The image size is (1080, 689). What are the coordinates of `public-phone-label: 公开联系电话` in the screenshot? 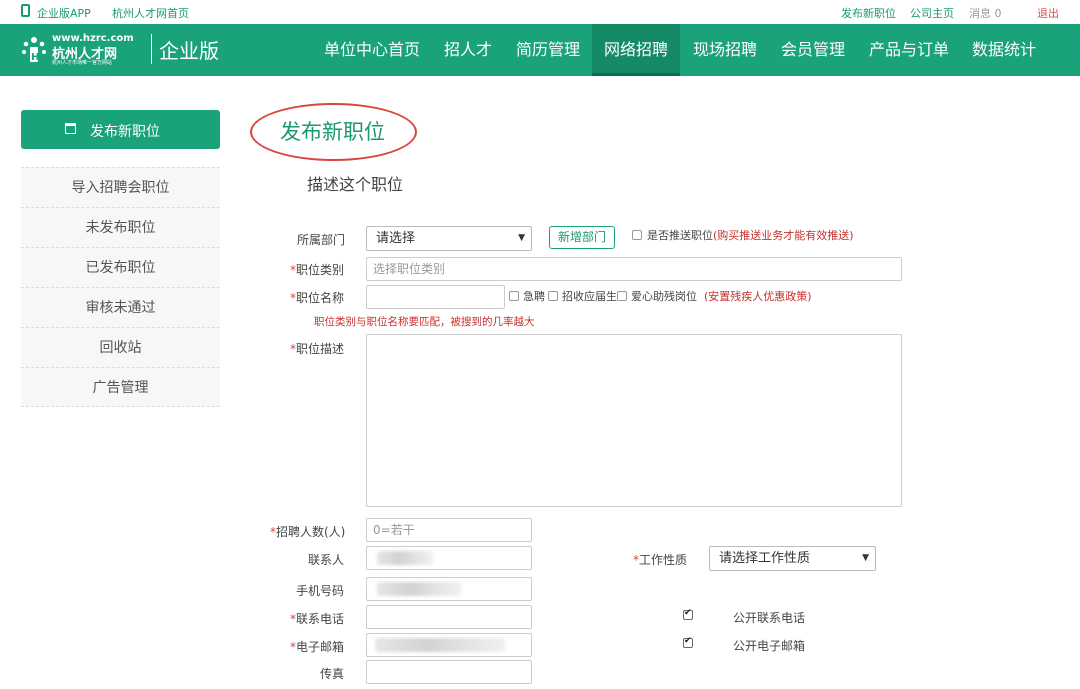 It's located at (769, 618).